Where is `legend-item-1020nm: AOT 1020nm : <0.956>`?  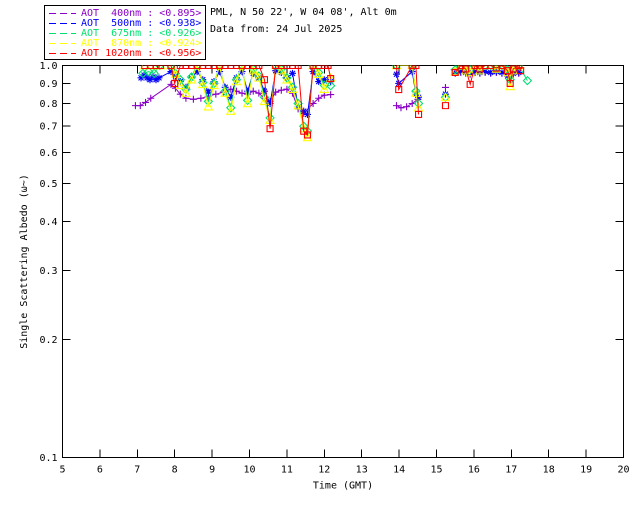 legend-item-1020nm: AOT 1020nm : <0.956> is located at coordinates (125, 54).